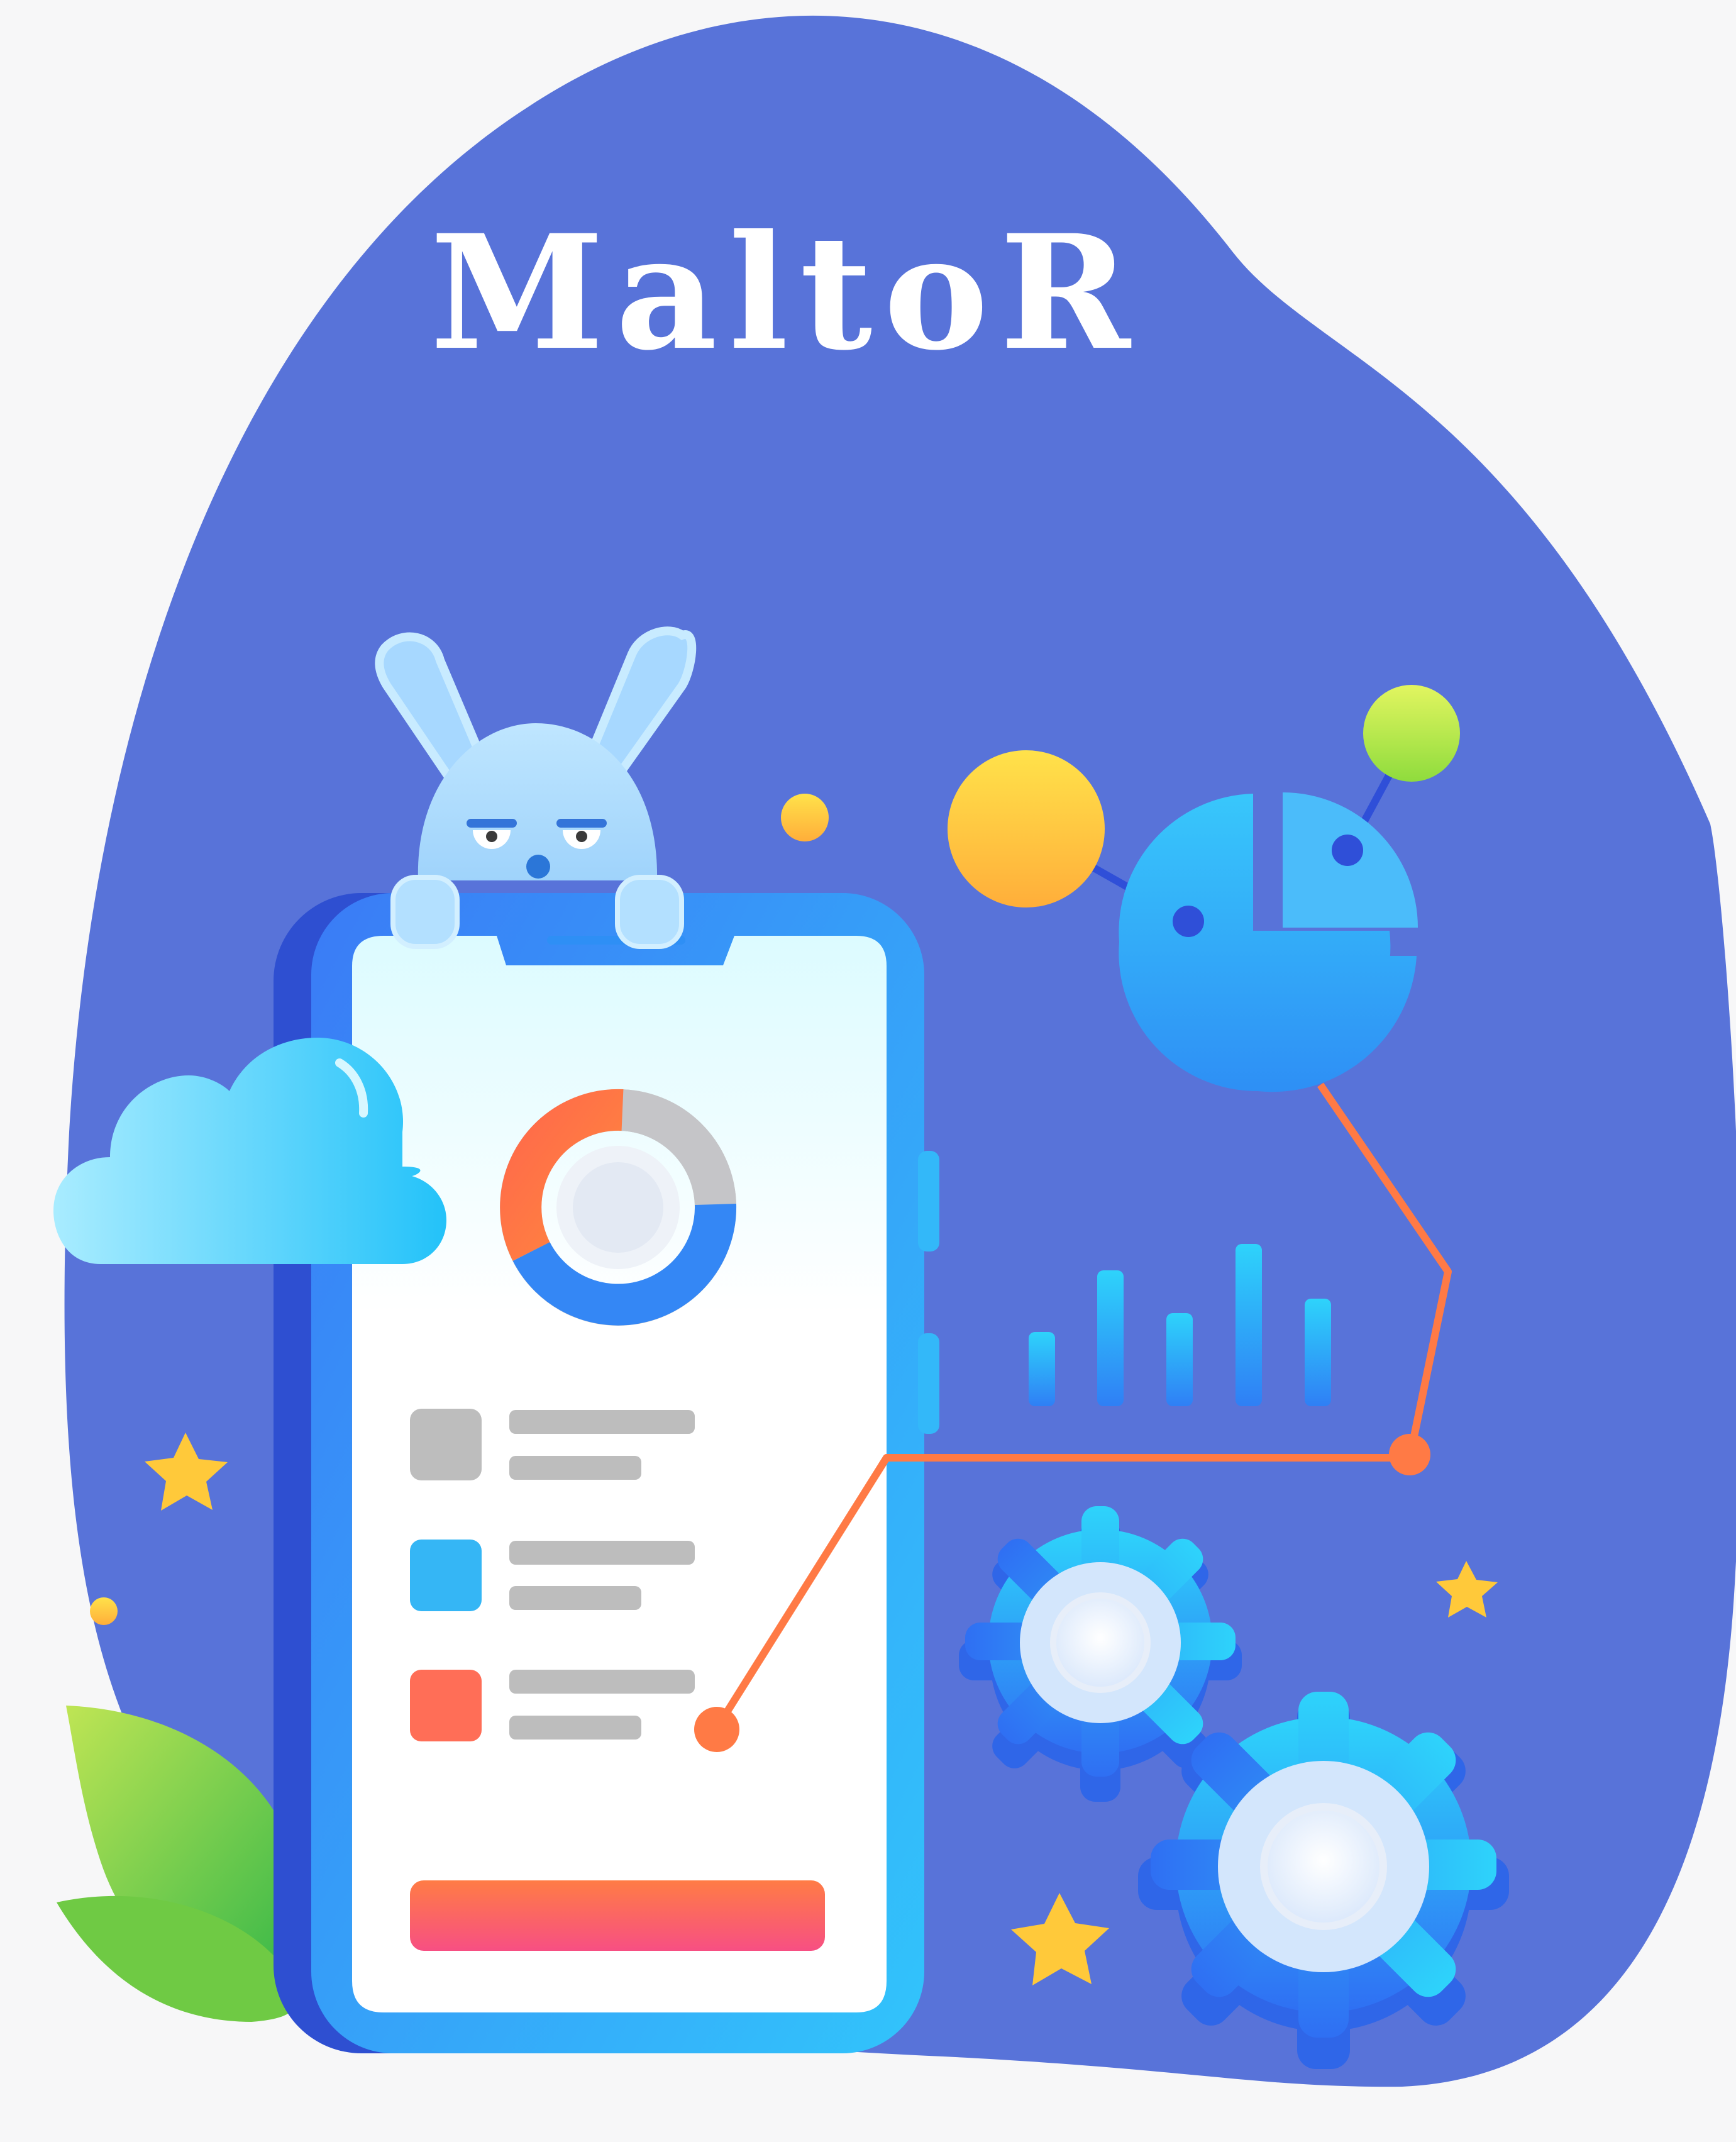 The image size is (1736, 2142). I want to click on app-title: MaltoR, so click(786, 292).